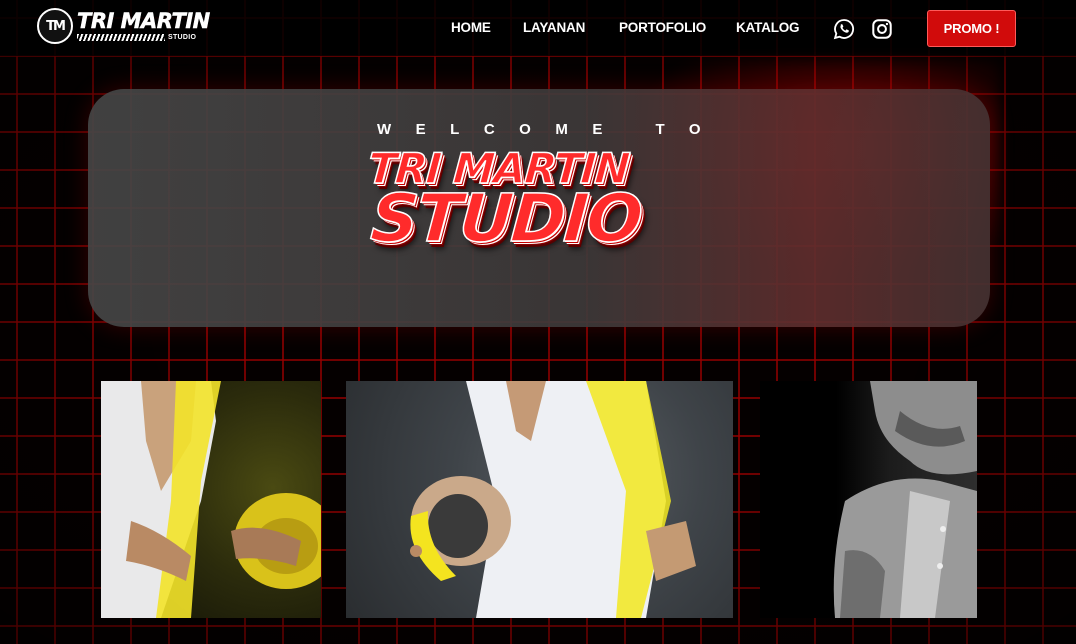 Image resolution: width=1076 pixels, height=644 pixels. Describe the element at coordinates (844, 29) in the screenshot. I see `whatsapp-icon` at that location.